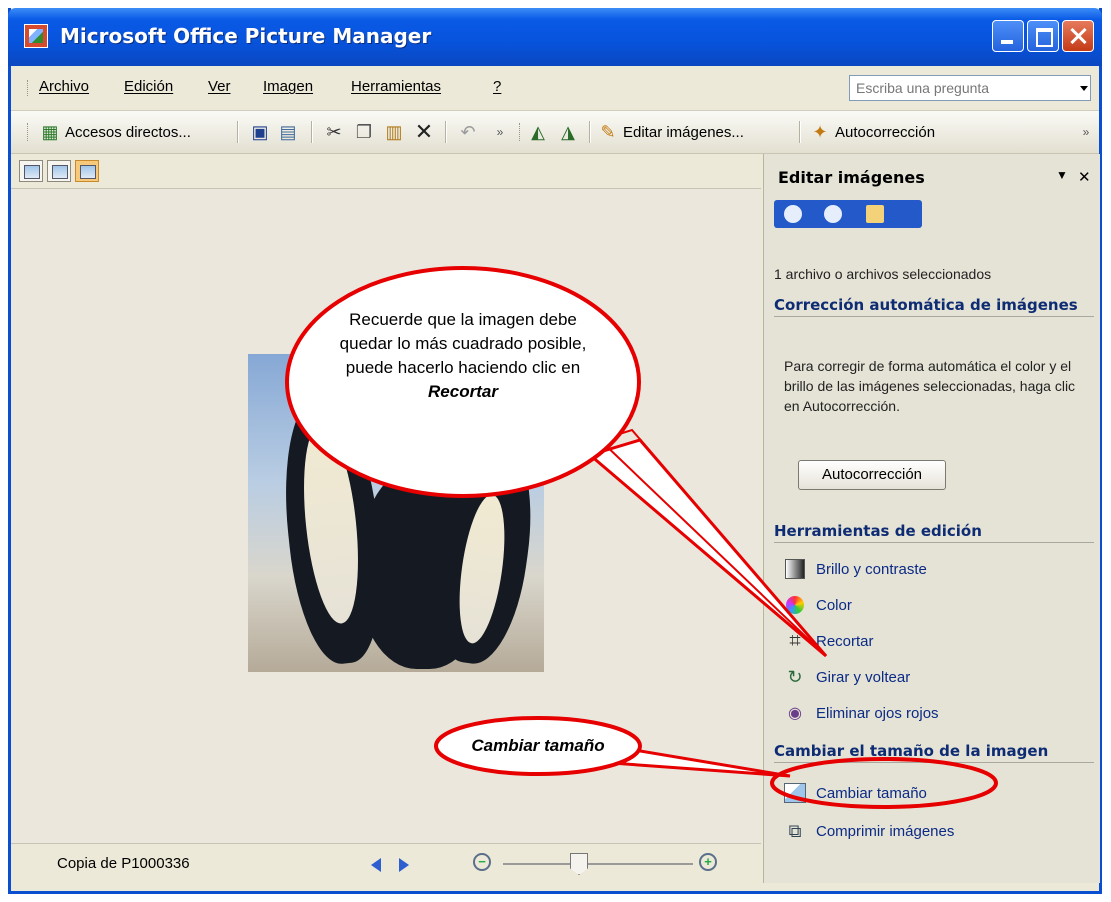 The width and height of the screenshot is (1111, 902). I want to click on task-pane-menu-icon: ▼, so click(1062, 175).